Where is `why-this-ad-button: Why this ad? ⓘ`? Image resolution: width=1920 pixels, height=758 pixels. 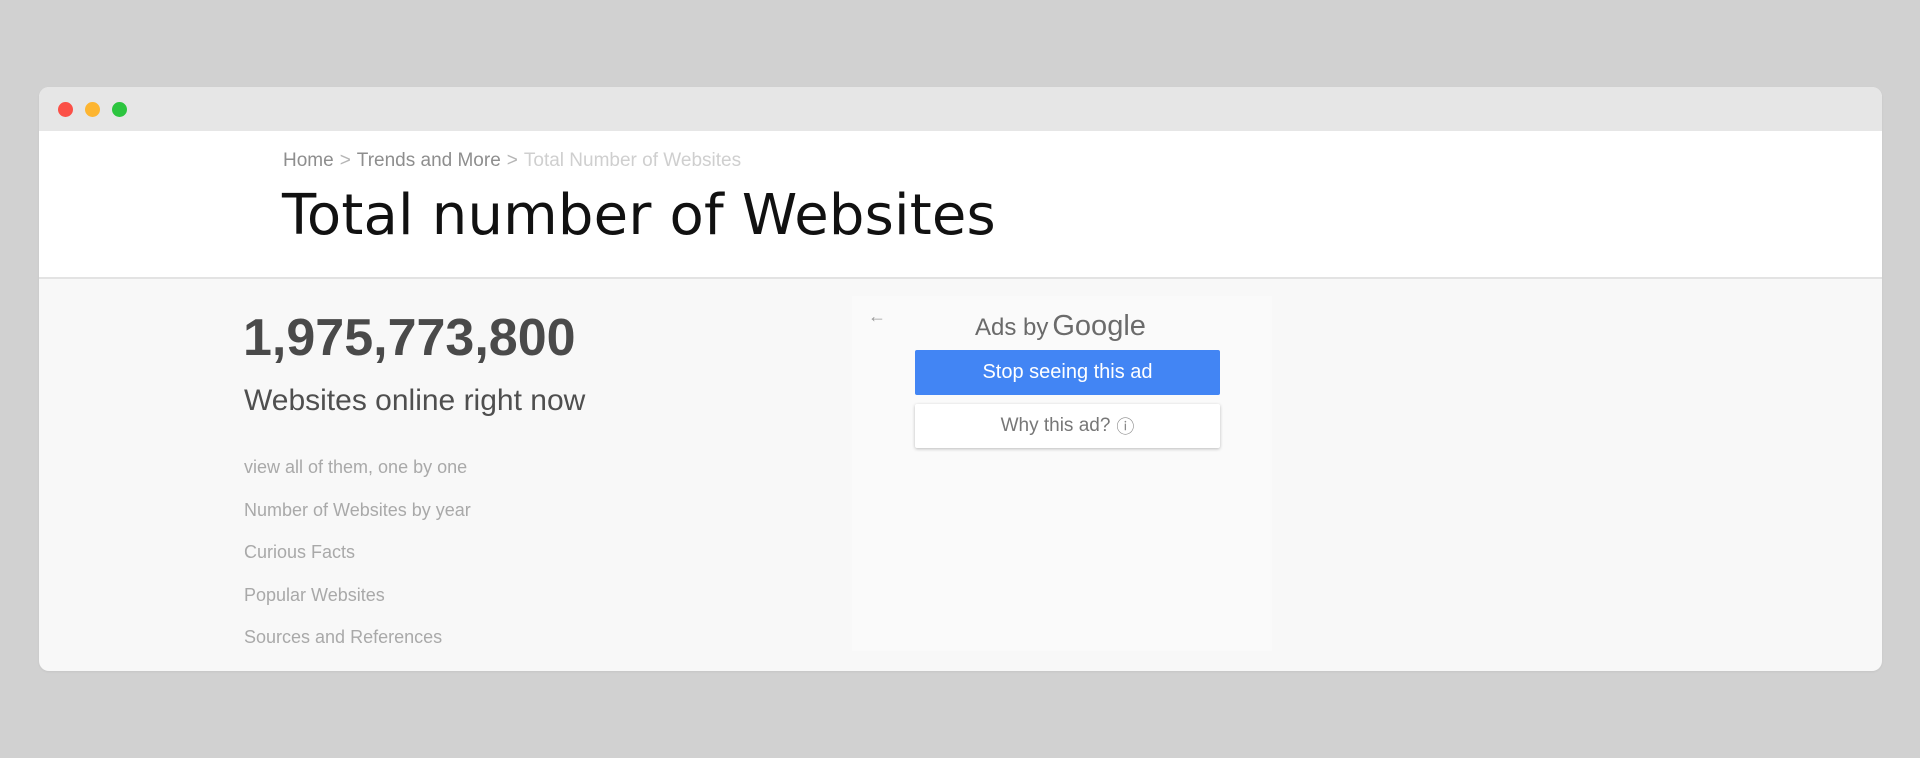 why-this-ad-button: Why this ad? ⓘ is located at coordinates (1067, 426).